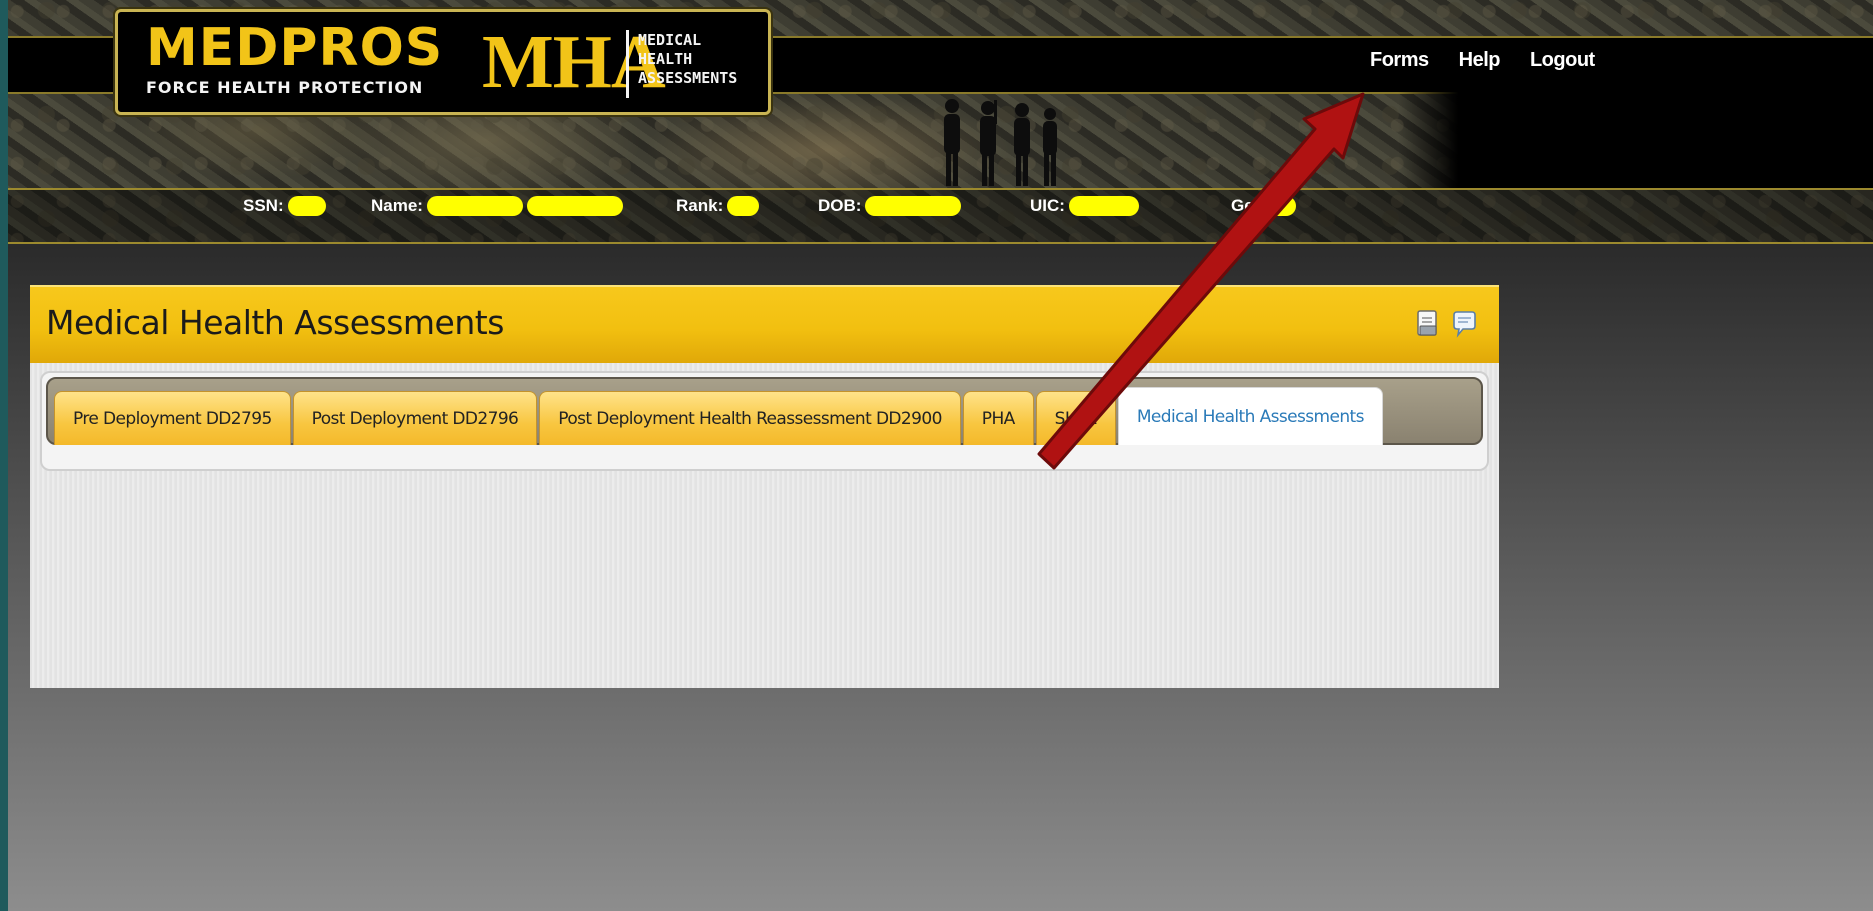 The height and width of the screenshot is (911, 1873). Describe the element at coordinates (1103, 206) in the screenshot. I see `uic-redacted-value` at that location.